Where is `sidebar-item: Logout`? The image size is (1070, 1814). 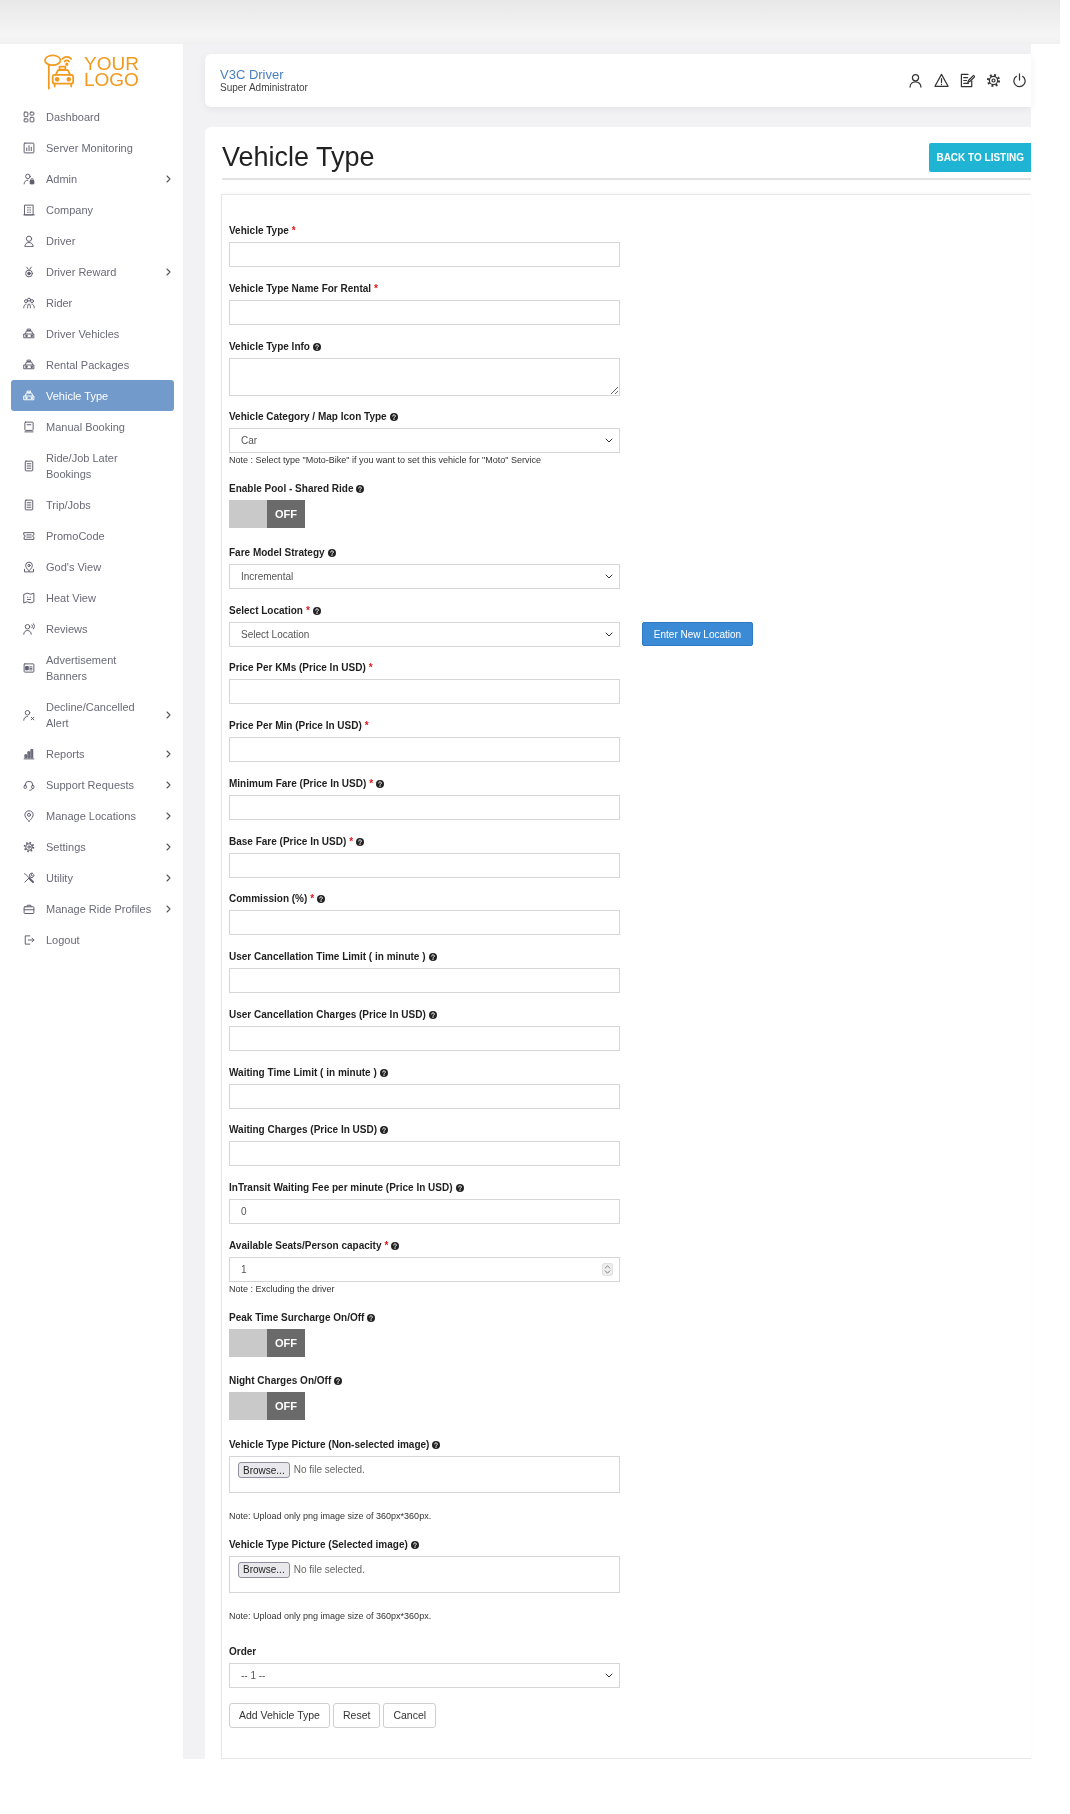
sidebar-item: Logout is located at coordinates (92, 939).